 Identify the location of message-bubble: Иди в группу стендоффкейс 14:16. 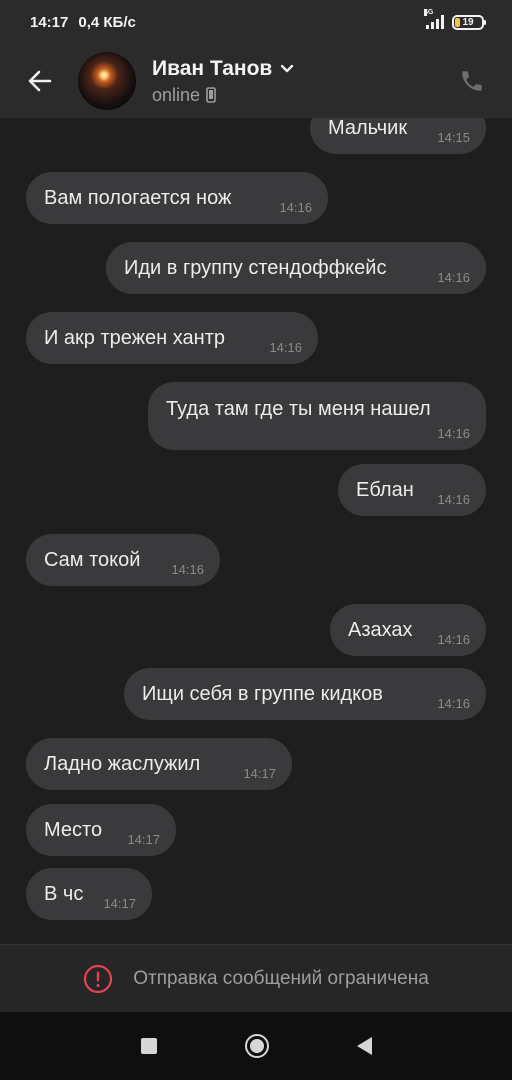
(296, 268).